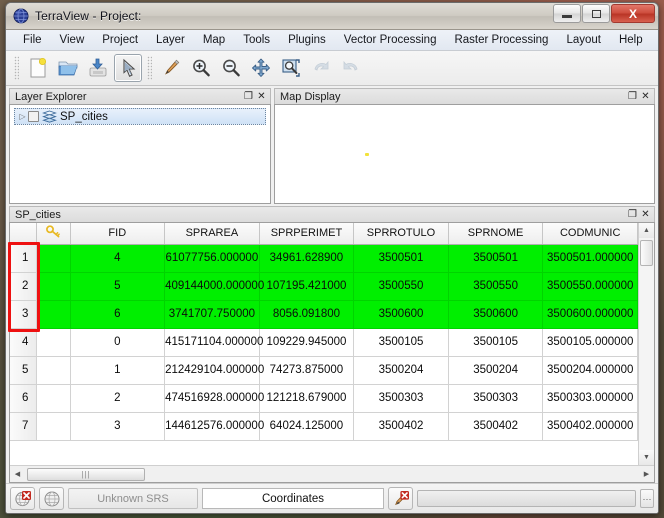  I want to click on table-horizontal-scrollbar: ◀ ||| ▶, so click(332, 473).